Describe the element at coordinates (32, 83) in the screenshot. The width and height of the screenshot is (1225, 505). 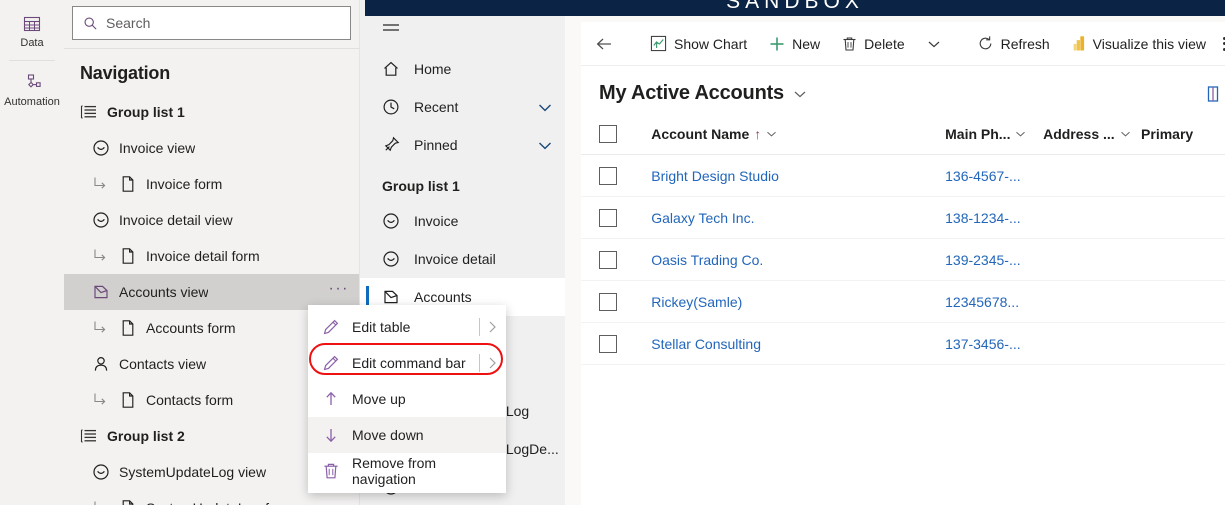
I see `flow-icon` at that location.